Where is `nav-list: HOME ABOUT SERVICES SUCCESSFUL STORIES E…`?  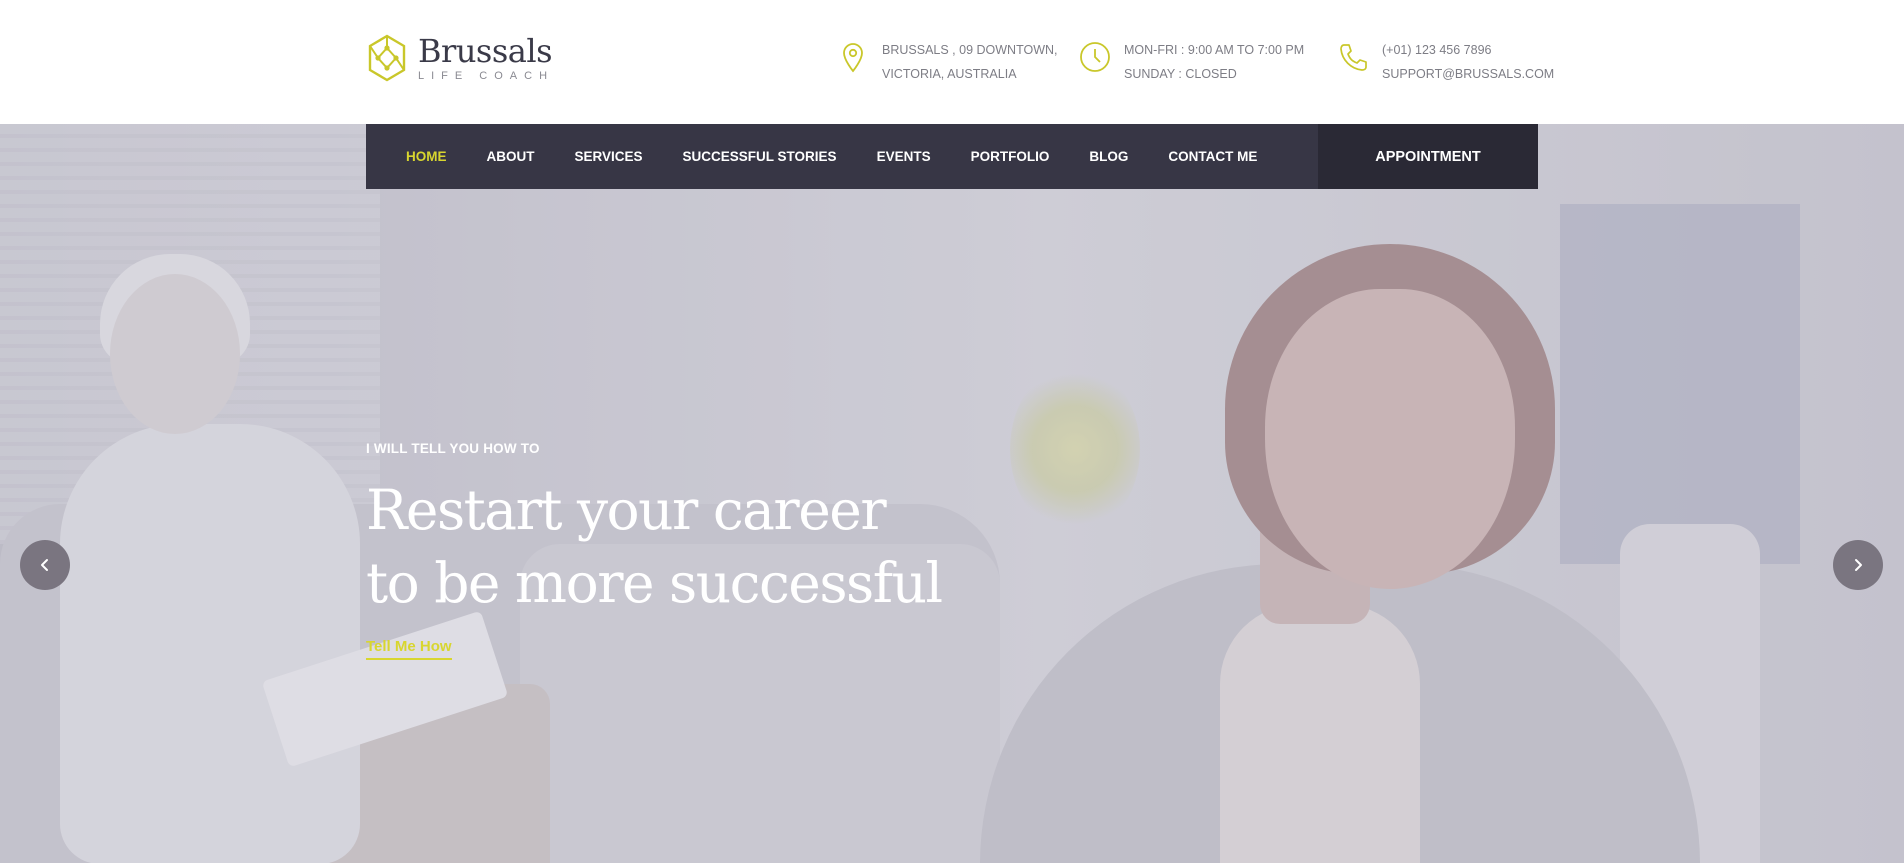
nav-list: HOME ABOUT SERVICES SUCCESSFUL STORIES E… is located at coordinates (831, 156).